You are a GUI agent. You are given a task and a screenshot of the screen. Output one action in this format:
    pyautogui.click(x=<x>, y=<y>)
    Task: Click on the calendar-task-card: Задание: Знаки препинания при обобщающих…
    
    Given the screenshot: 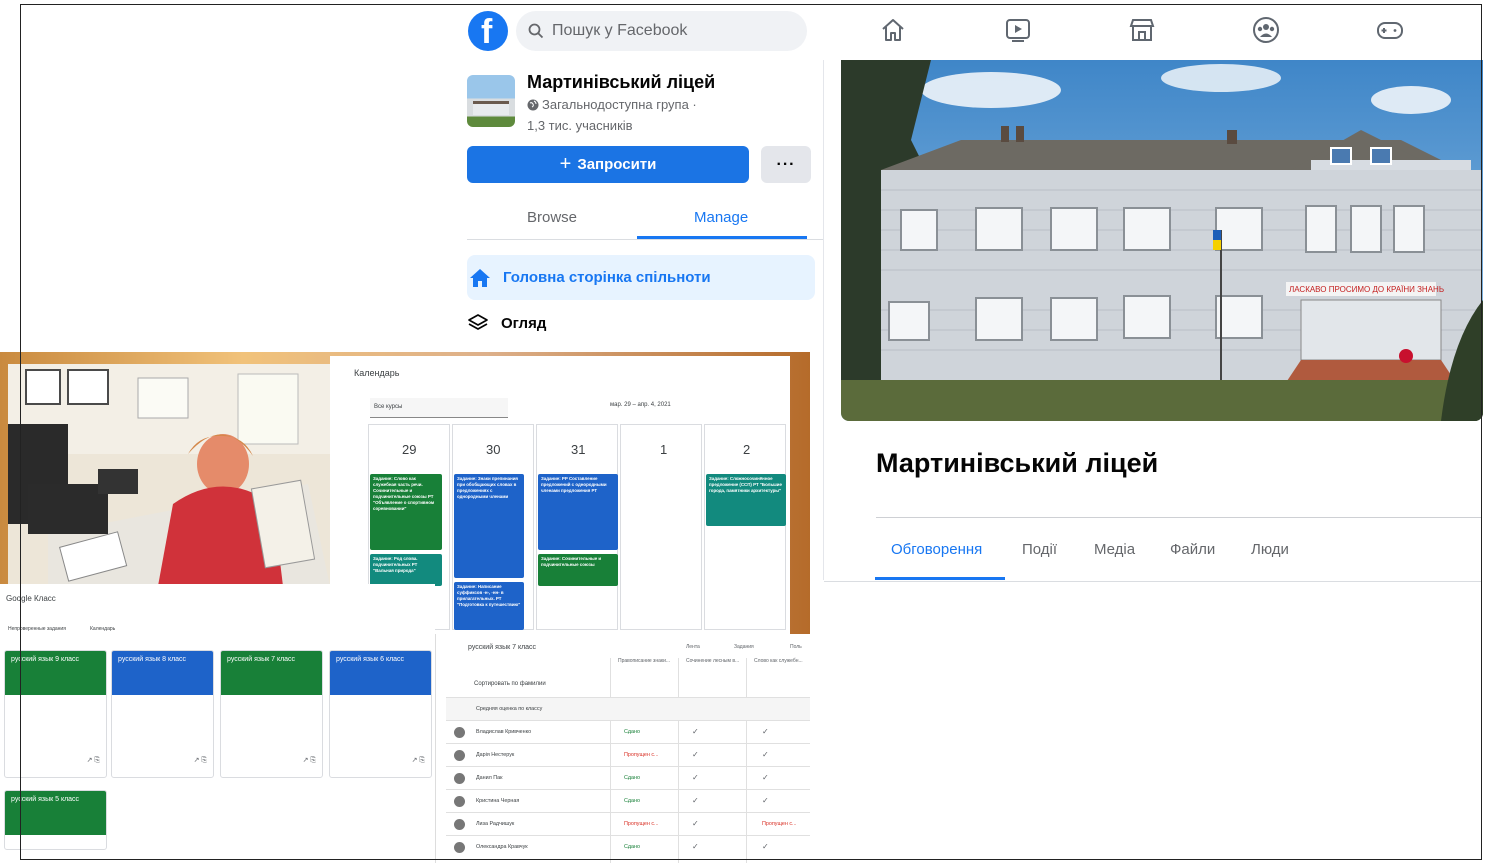 What is the action you would take?
    pyautogui.click(x=489, y=526)
    